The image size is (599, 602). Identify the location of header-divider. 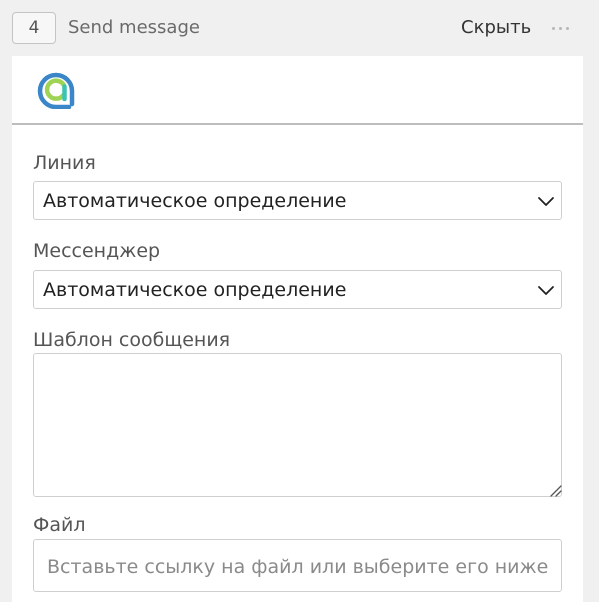
(297, 124).